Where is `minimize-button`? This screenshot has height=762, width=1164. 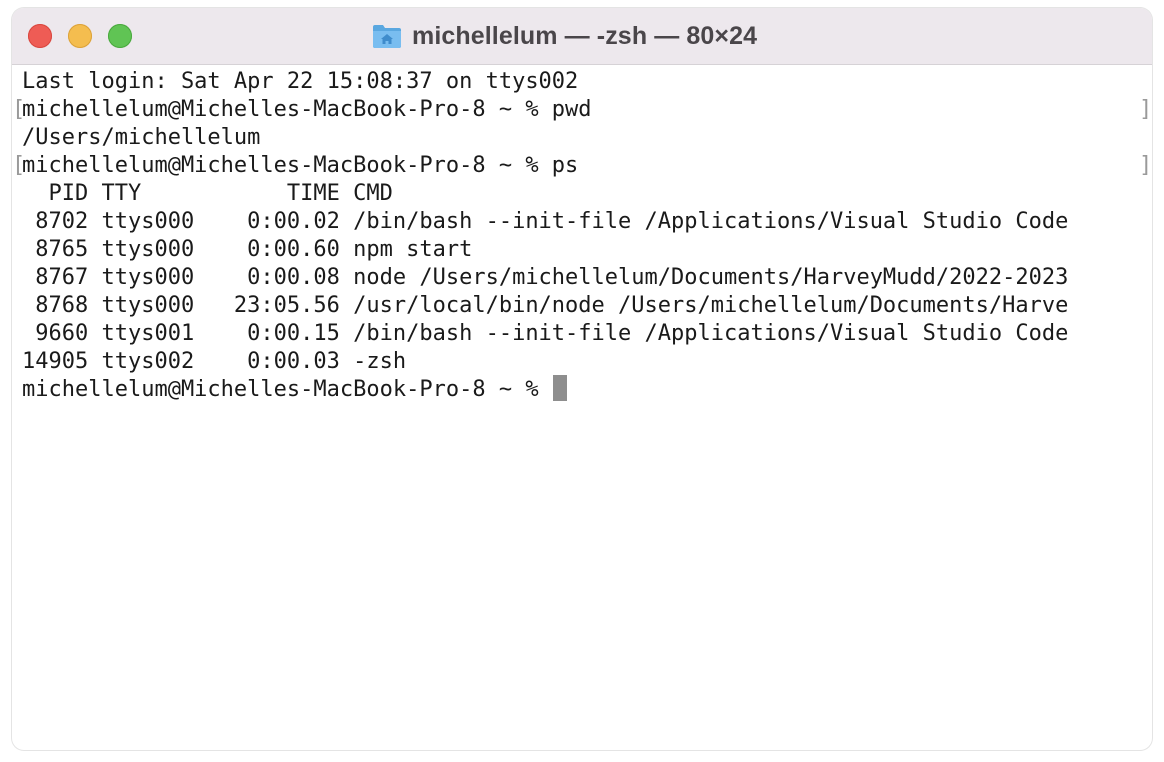
minimize-button is located at coordinates (80, 36).